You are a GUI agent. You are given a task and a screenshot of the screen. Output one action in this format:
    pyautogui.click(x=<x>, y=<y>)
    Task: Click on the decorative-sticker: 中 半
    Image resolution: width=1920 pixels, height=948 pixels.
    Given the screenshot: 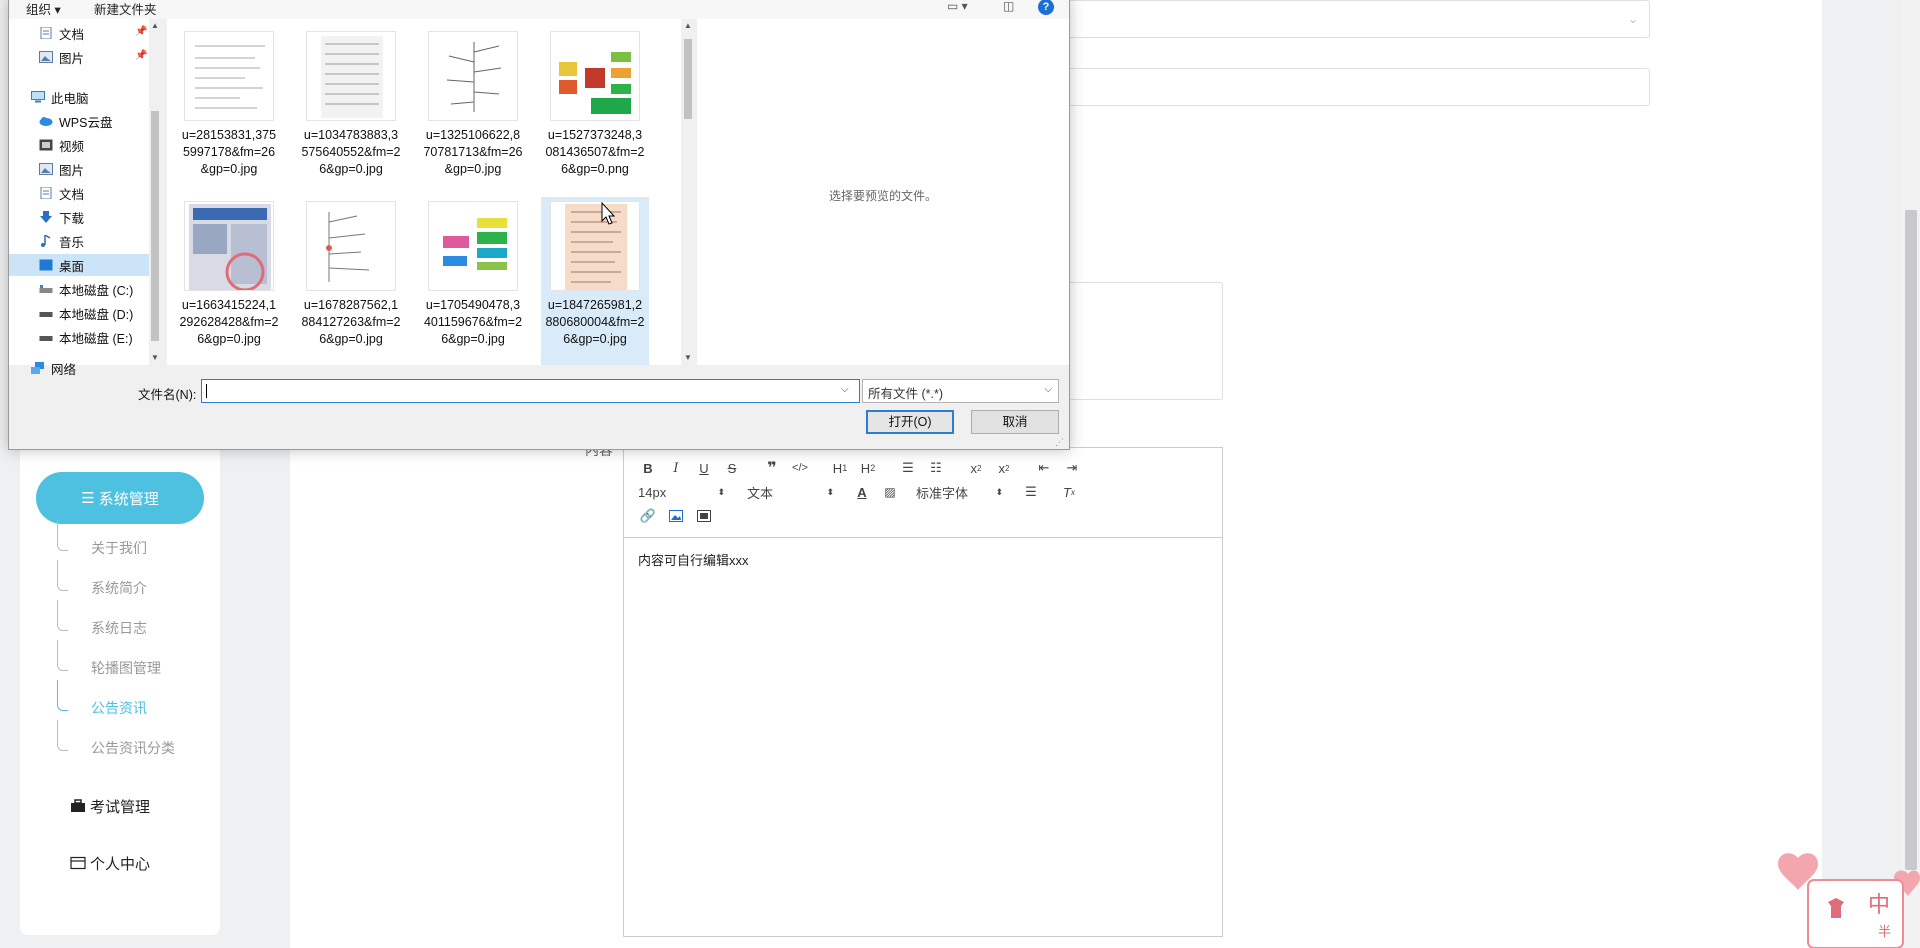 What is the action you would take?
    pyautogui.click(x=1845, y=899)
    